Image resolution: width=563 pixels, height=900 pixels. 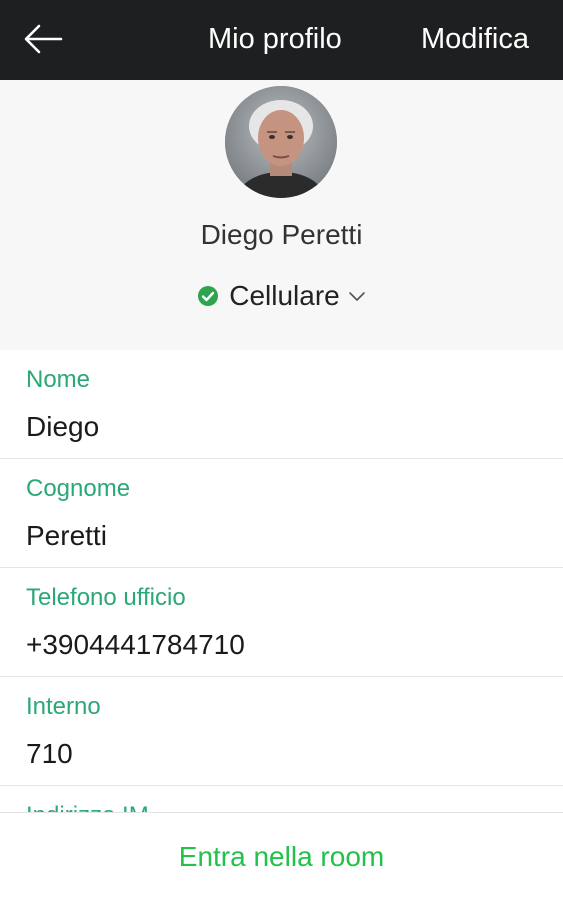 I want to click on field-label: Cognome, so click(x=78, y=488).